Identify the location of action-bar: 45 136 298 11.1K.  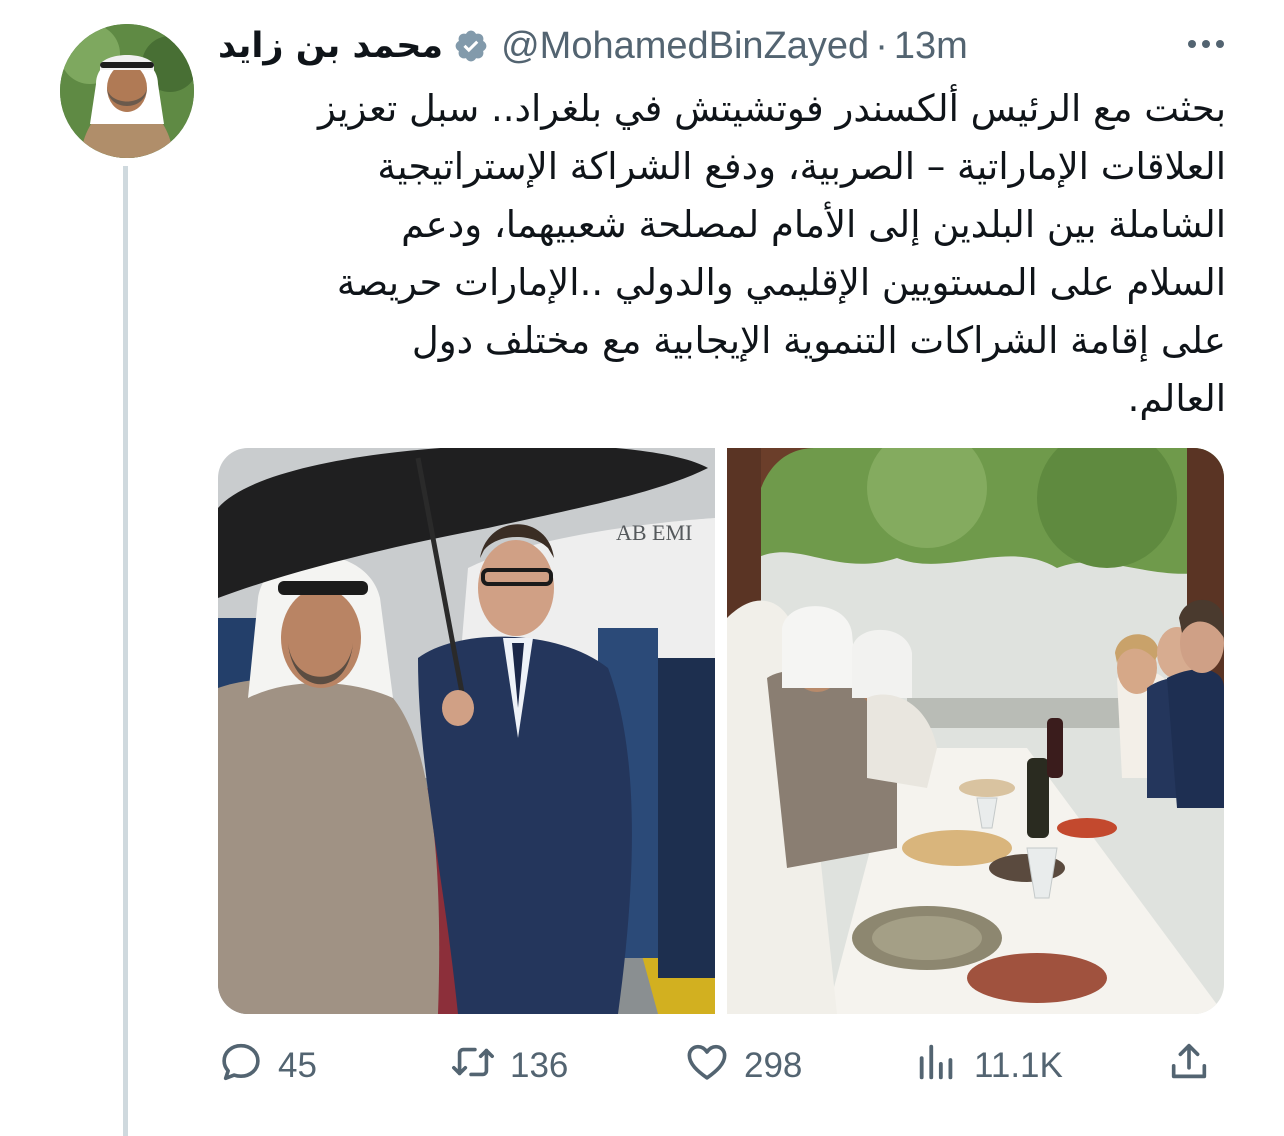
(721, 1066).